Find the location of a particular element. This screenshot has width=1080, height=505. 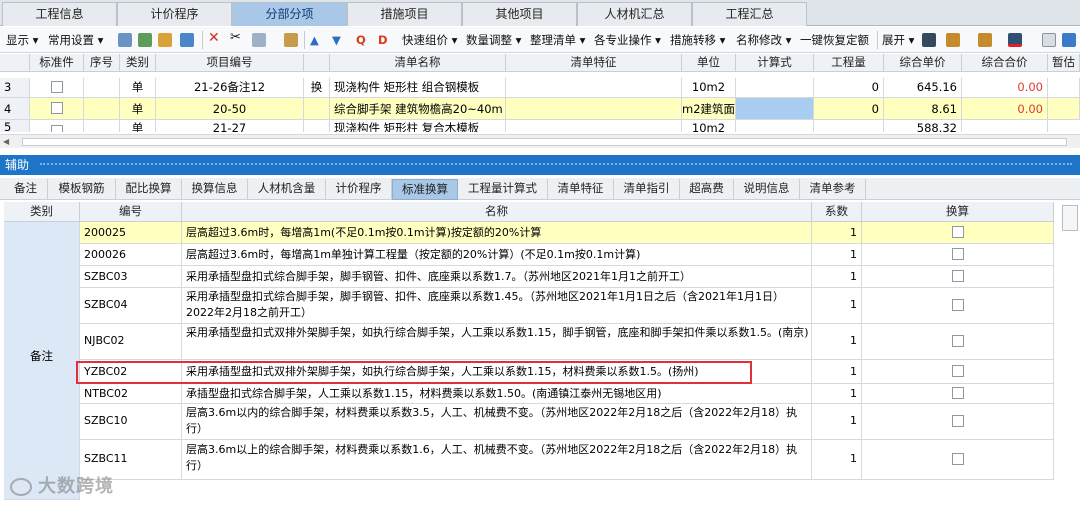

subtab-list-features: 清单特征 is located at coordinates (581, 189).